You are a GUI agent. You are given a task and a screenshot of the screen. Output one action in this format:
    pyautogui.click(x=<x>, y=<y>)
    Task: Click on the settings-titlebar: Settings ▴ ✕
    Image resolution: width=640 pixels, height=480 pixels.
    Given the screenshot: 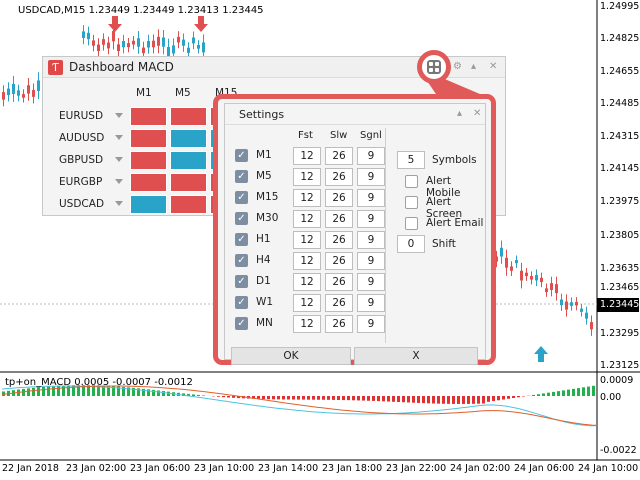 What is the action you would take?
    pyautogui.click(x=355, y=114)
    